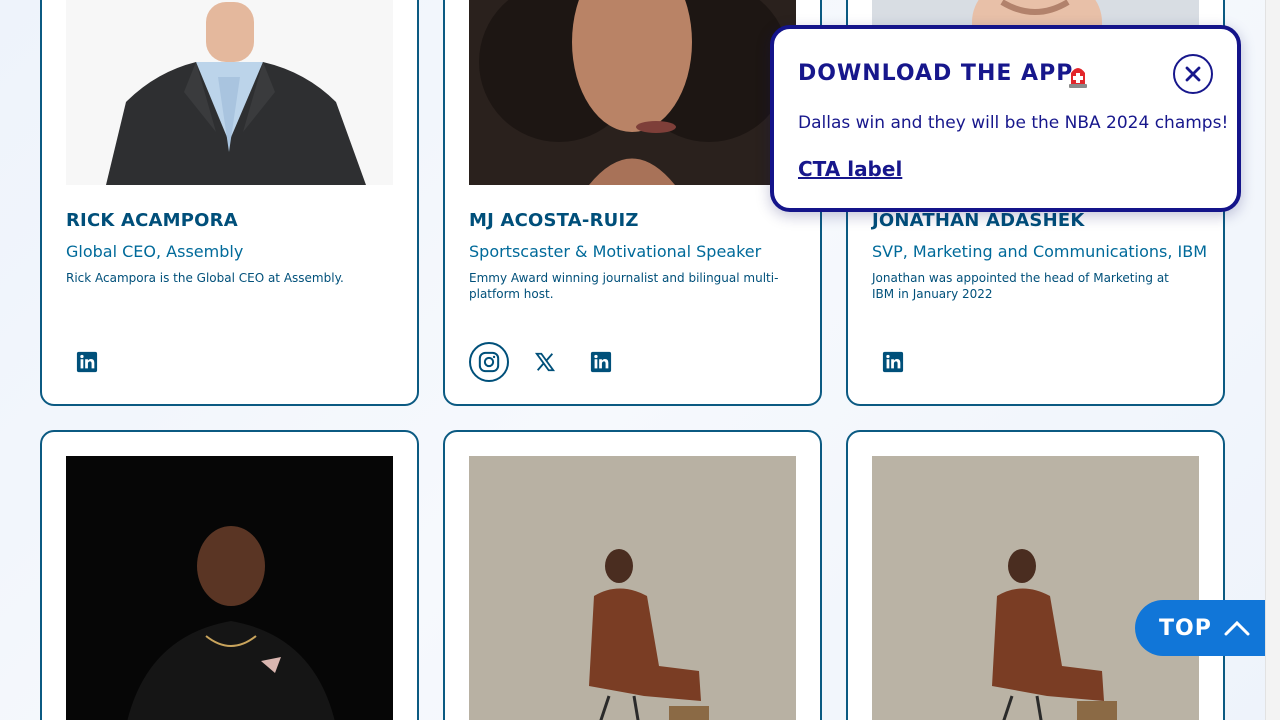  I want to click on vertical-scrollbar, so click(1272, 360).